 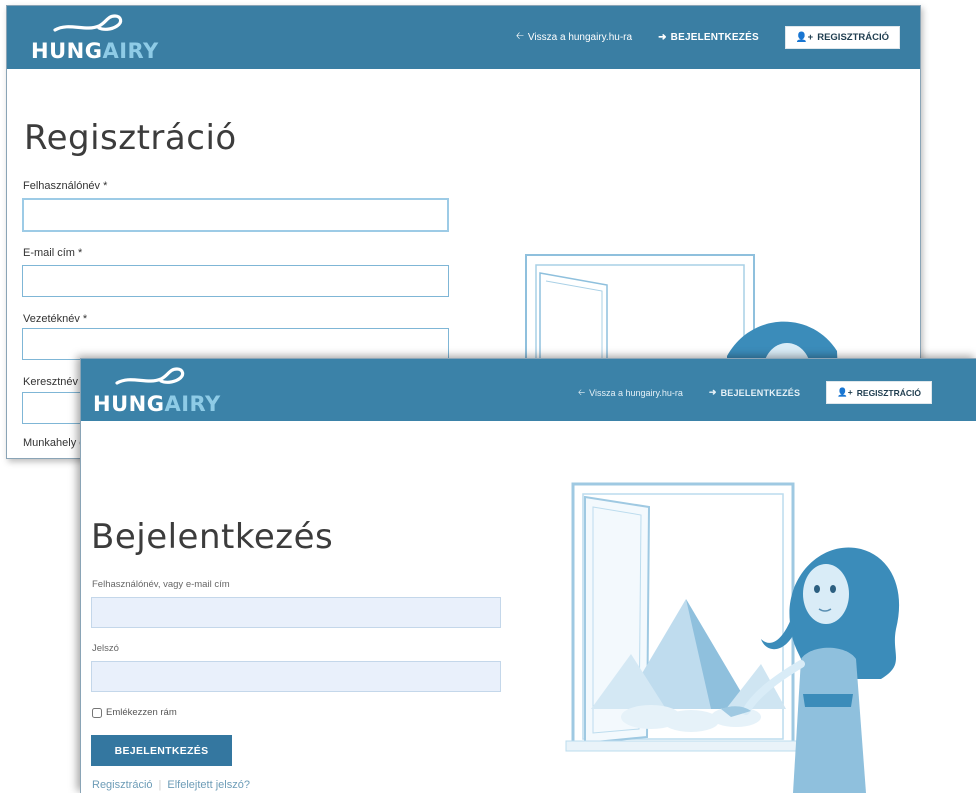 I want to click on firstname-label: Keresztnév *, so click(x=54, y=382).